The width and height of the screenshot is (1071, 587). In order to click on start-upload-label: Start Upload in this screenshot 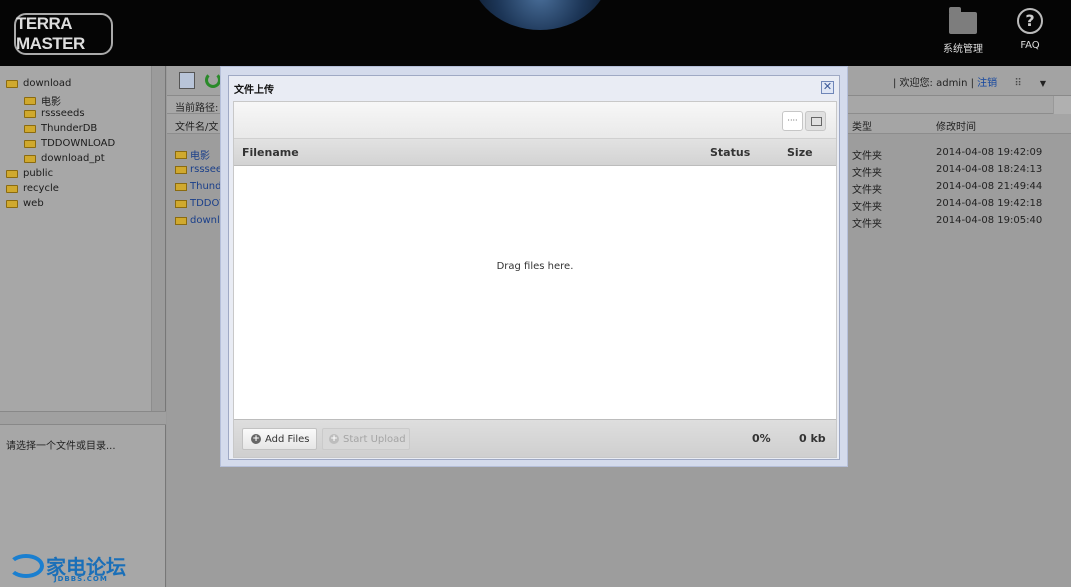, I will do `click(374, 439)`.